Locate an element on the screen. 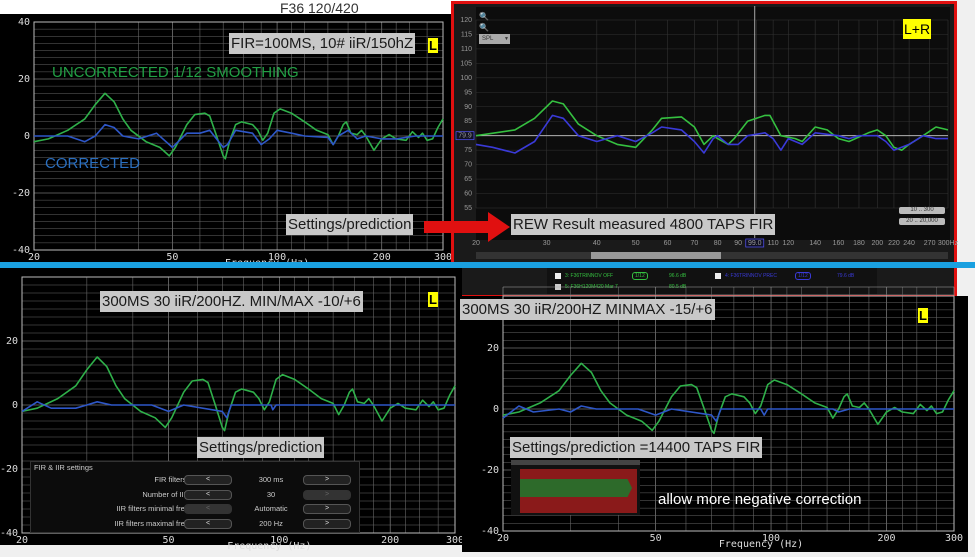  channel-badge-bottom-right: L is located at coordinates (923, 315).